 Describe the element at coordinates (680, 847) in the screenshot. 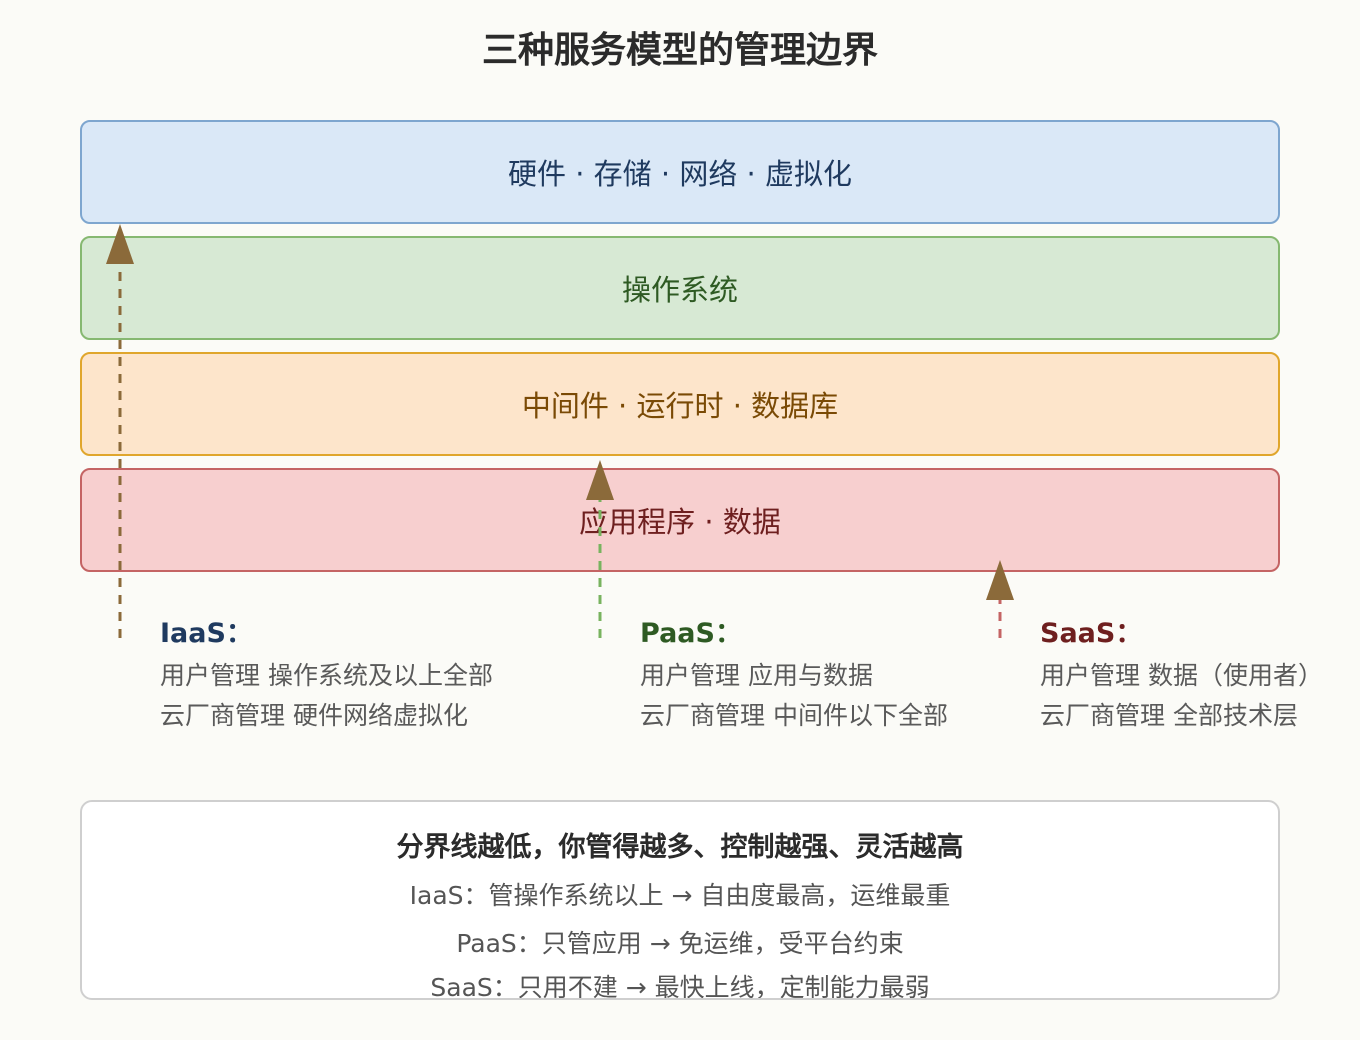

I see `summary-title: 分界线越低，你管得越多、控制越强、灵活越高` at that location.